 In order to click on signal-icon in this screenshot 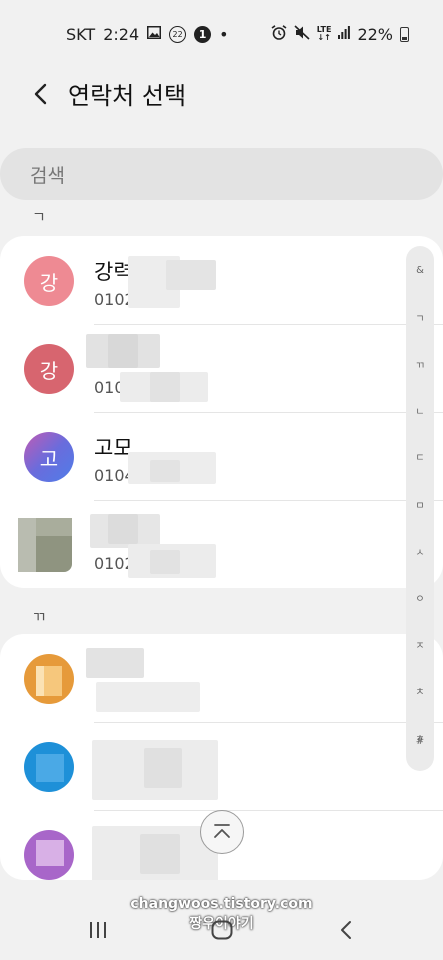, I will do `click(344, 34)`.